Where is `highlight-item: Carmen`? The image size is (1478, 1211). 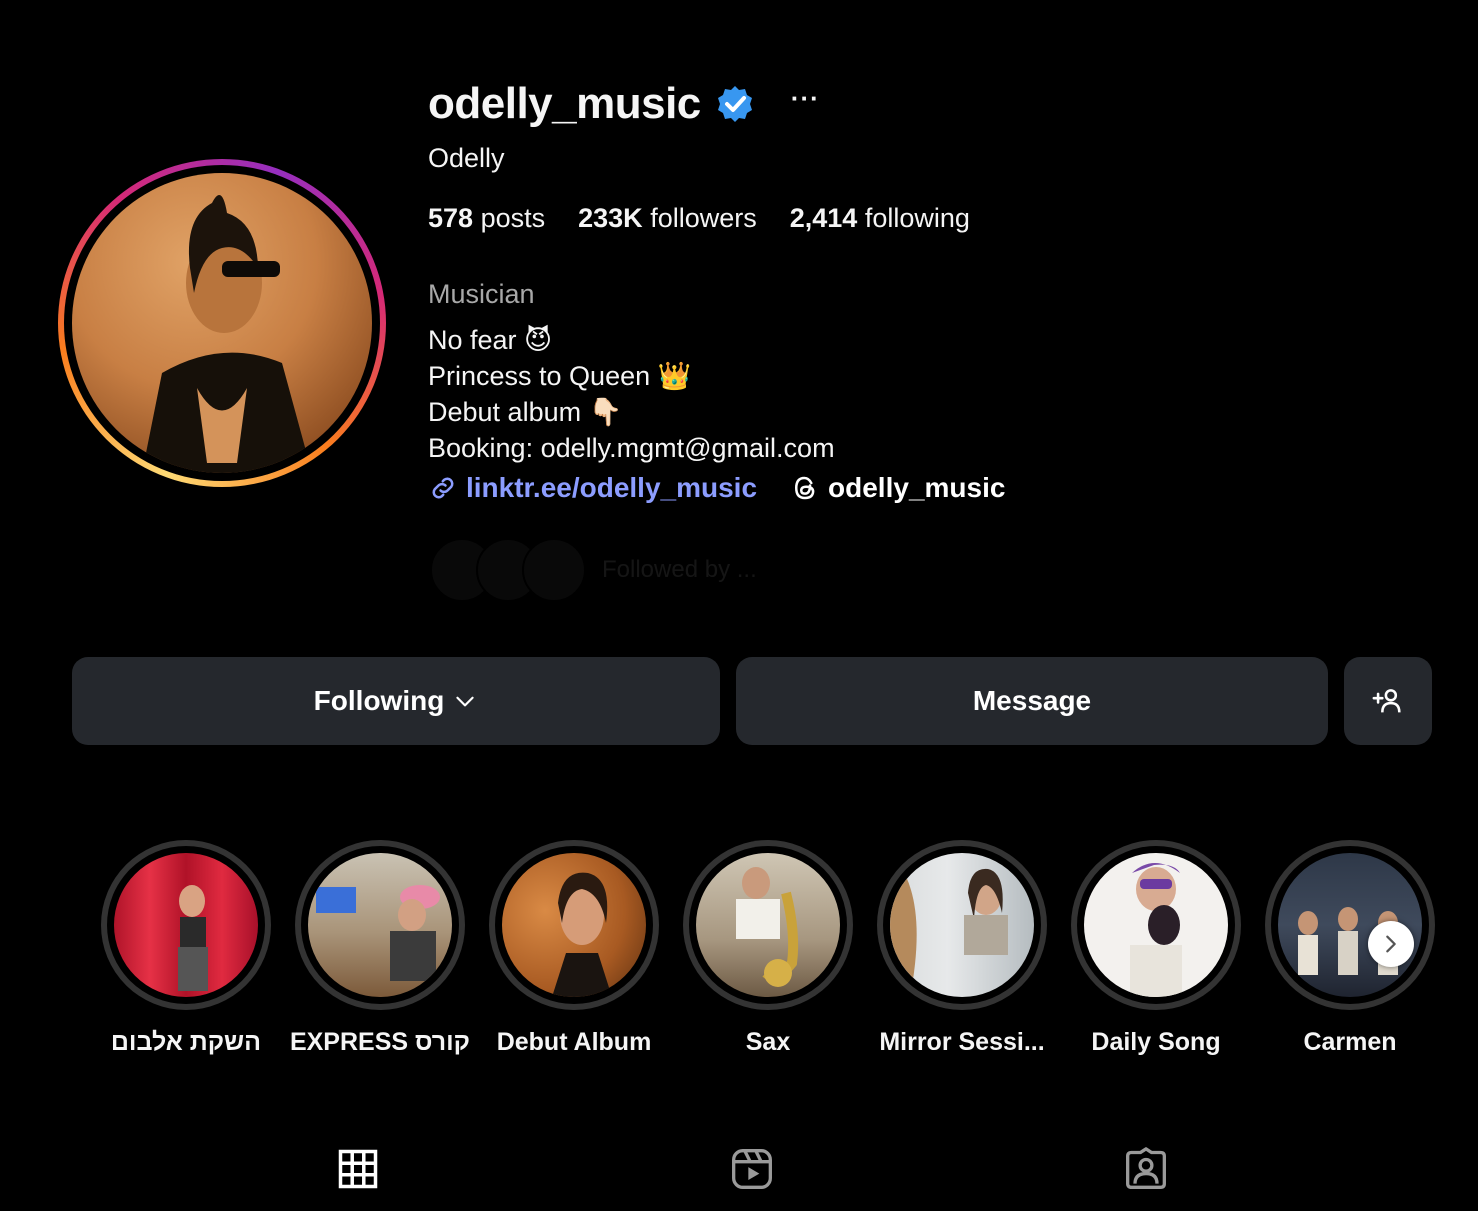
highlight-item: Carmen is located at coordinates (1350, 948).